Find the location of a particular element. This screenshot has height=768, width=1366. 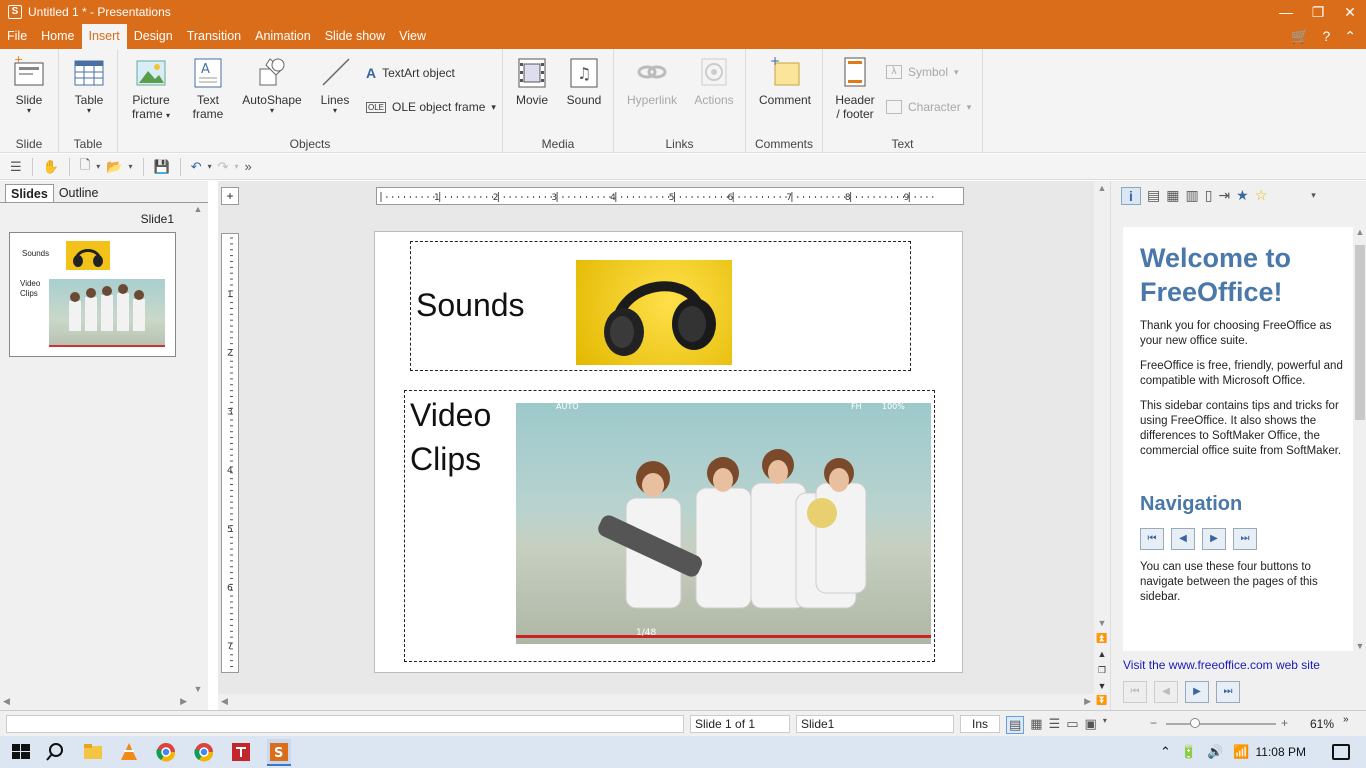

search-icon is located at coordinates (55, 752).